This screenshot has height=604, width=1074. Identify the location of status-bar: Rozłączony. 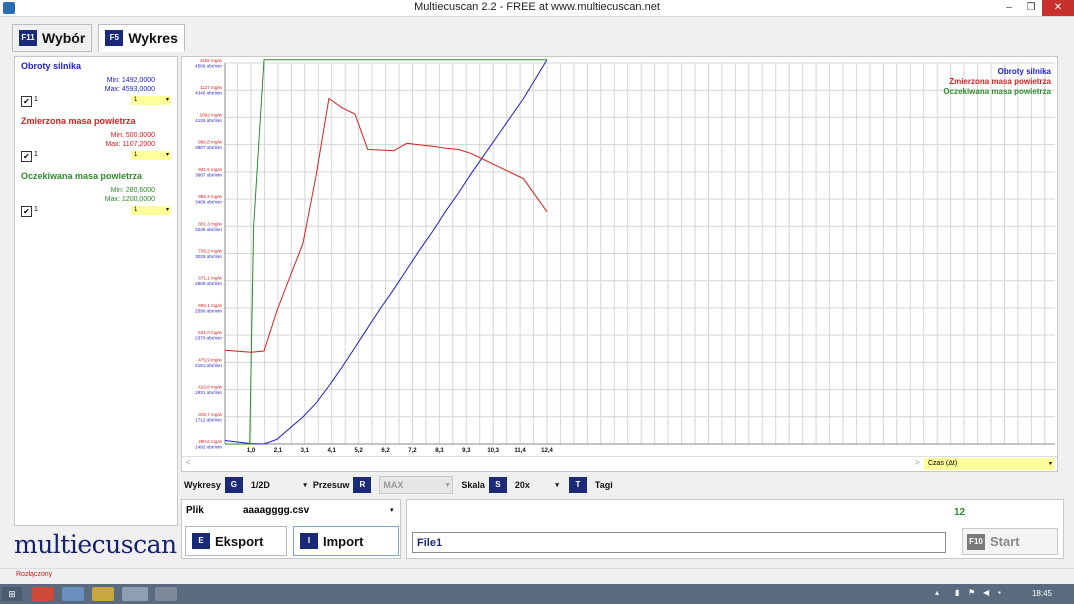
(537, 575).